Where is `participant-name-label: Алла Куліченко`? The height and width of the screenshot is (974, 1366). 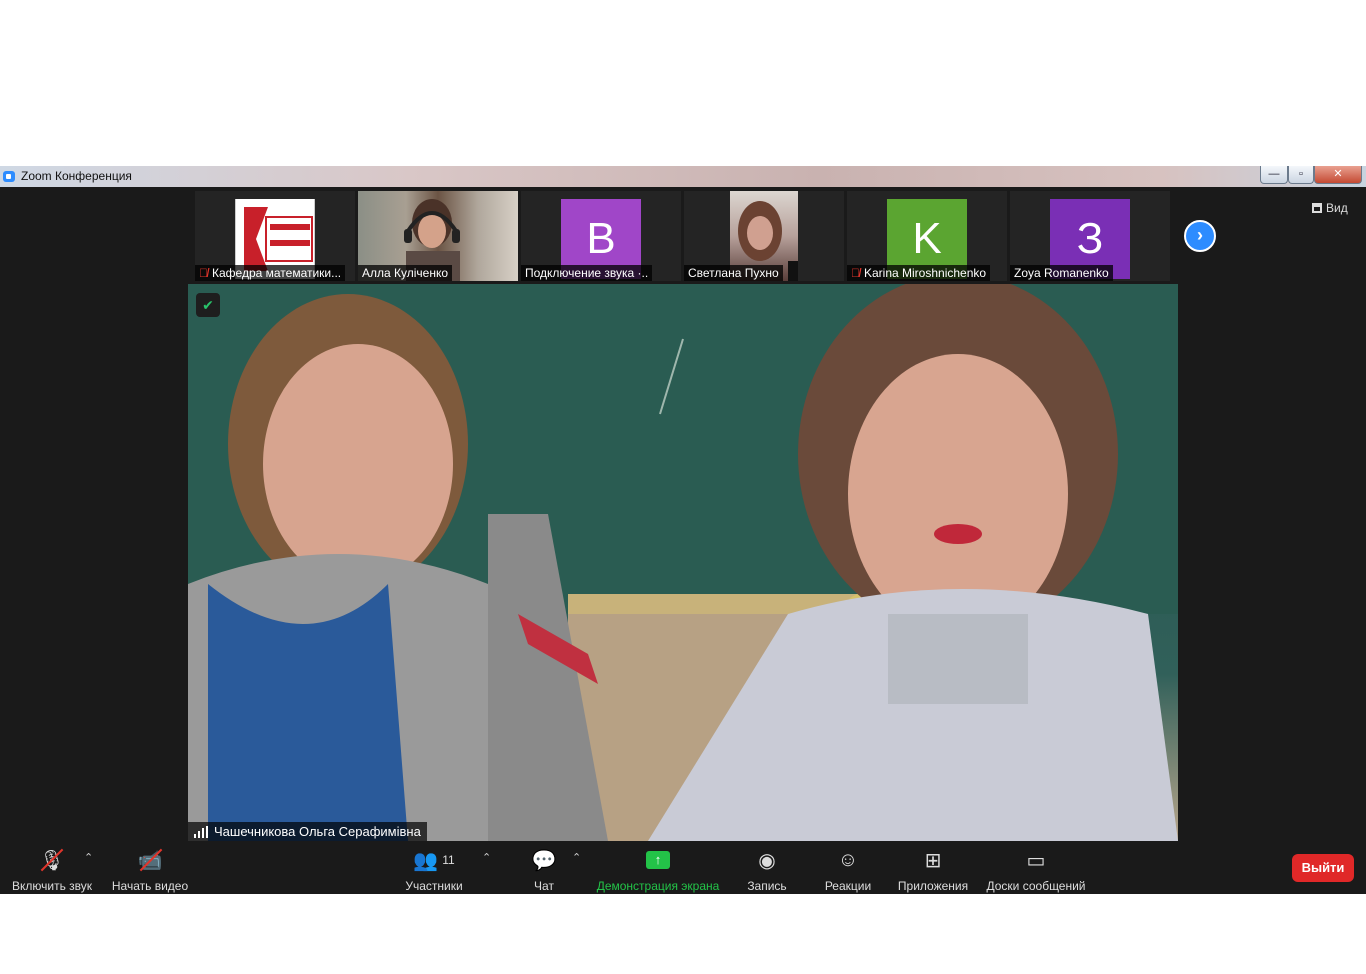
participant-name-label: Алла Куліченко is located at coordinates (405, 273).